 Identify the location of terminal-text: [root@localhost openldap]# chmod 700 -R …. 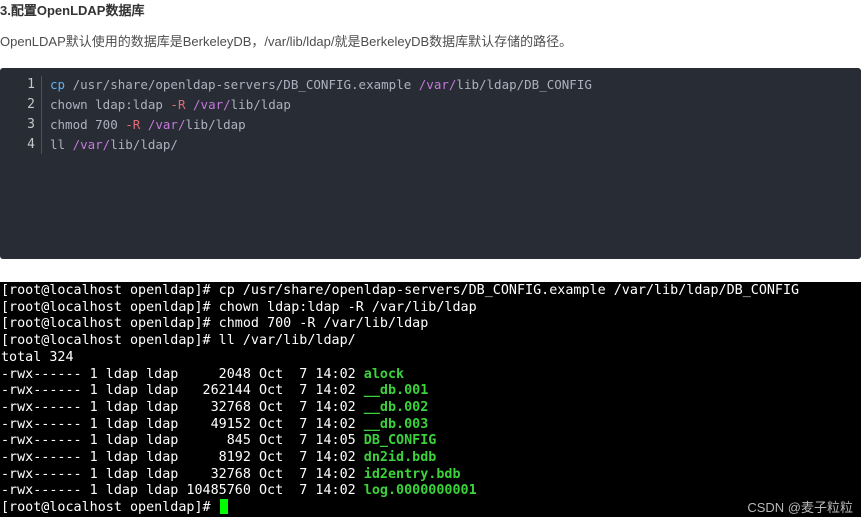
(215, 324).